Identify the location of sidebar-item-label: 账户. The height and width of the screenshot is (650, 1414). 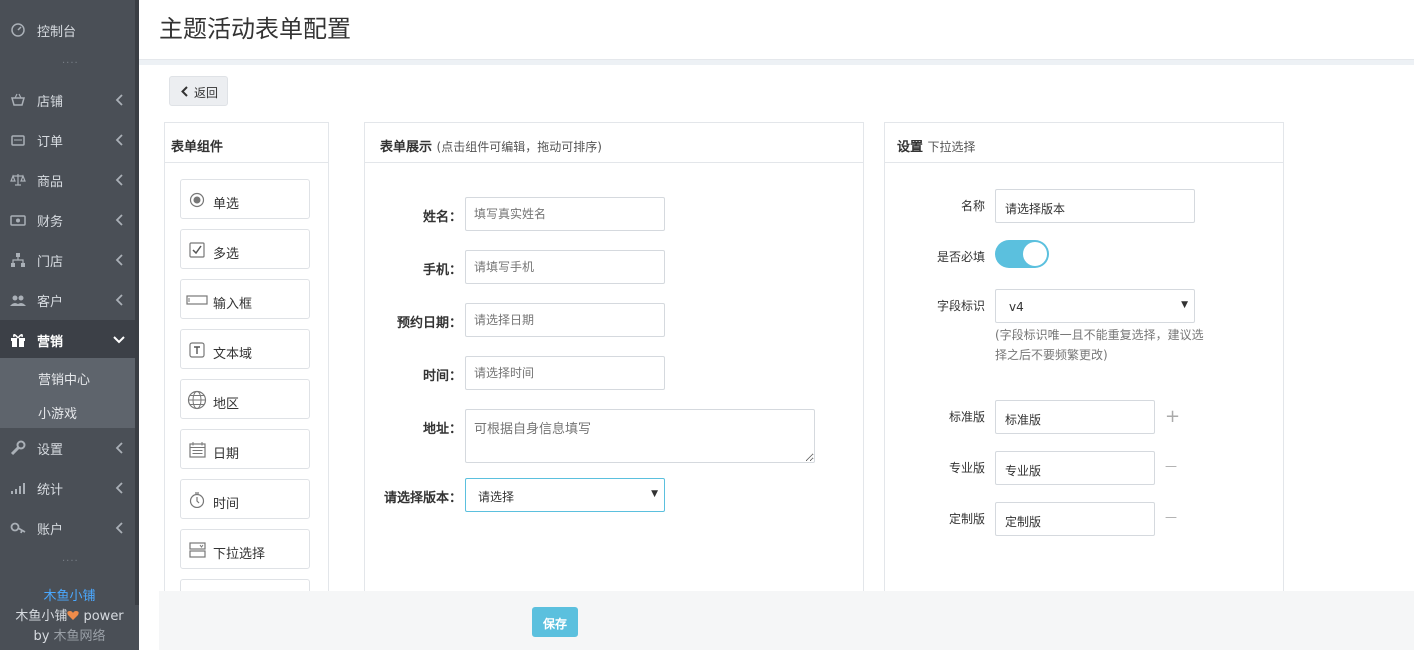
(50, 530).